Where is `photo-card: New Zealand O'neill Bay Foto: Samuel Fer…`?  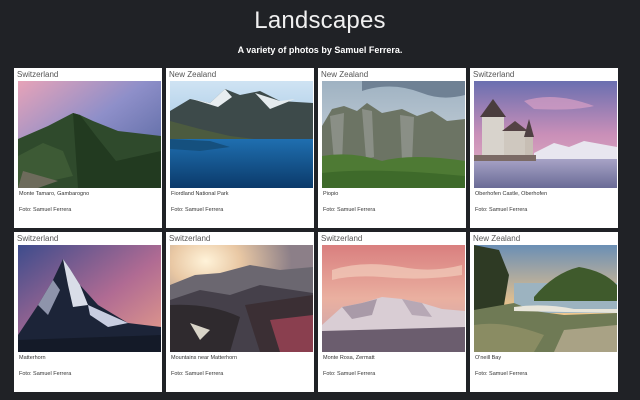
photo-card: New Zealand O'neill Bay Foto: Samuel Fer… is located at coordinates (544, 312).